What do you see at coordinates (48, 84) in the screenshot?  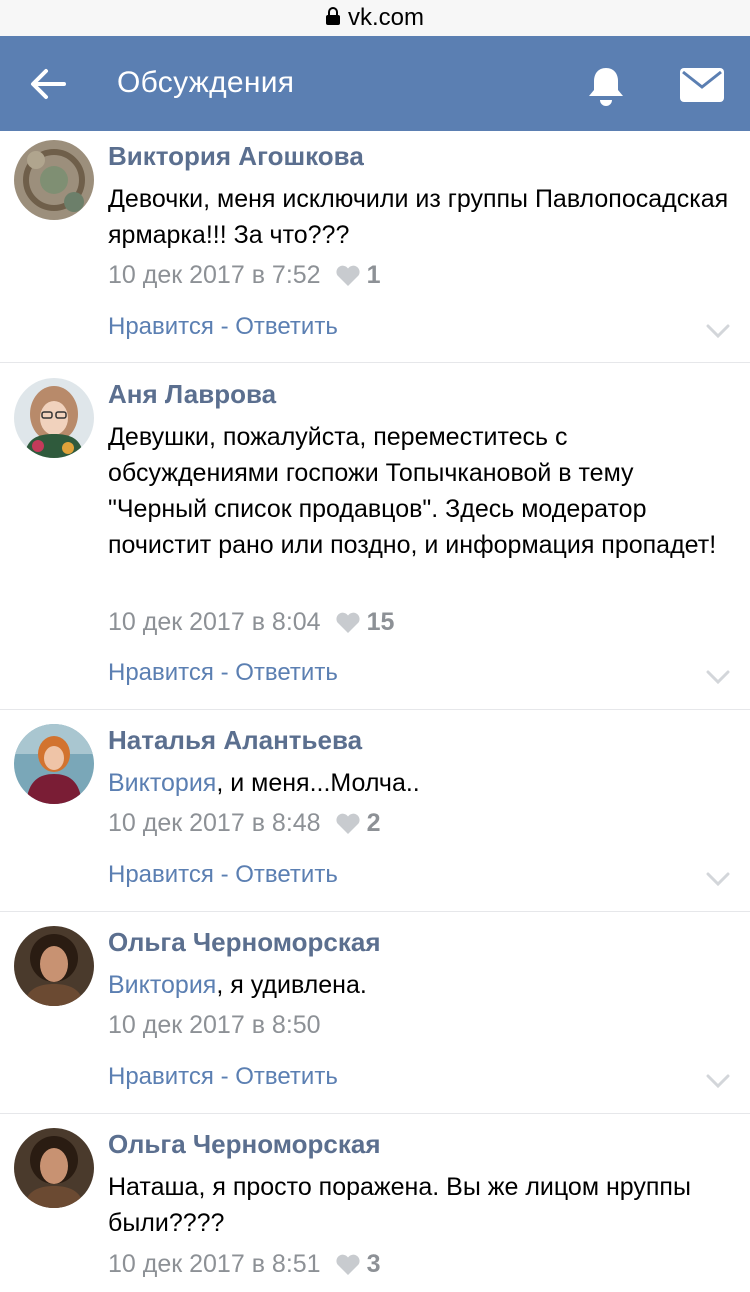 I see `arrow-left-icon` at bounding box center [48, 84].